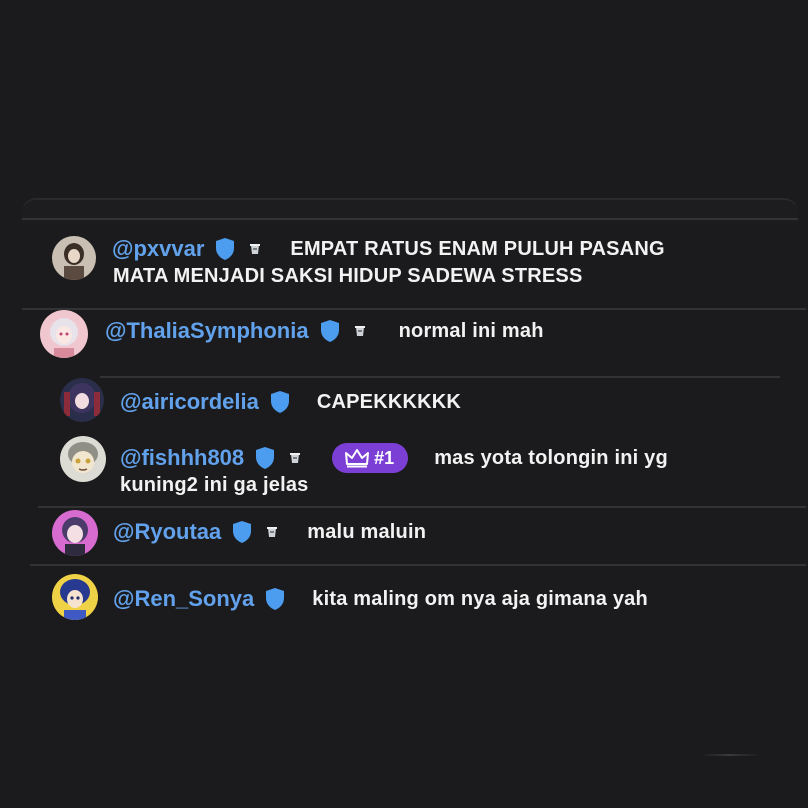 This screenshot has width=808, height=808. What do you see at coordinates (167, 532) in the screenshot?
I see `username: @Ryoutaa` at bounding box center [167, 532].